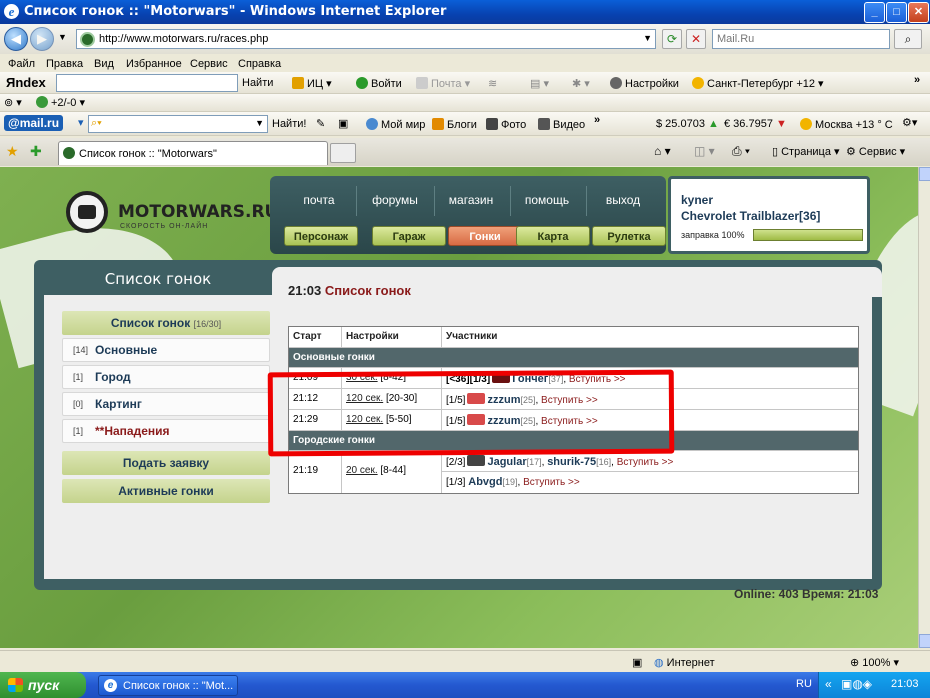 The image size is (930, 698). Describe the element at coordinates (193, 153) in the screenshot. I see `tab-races: Список гонок :: "Motorwars"` at that location.